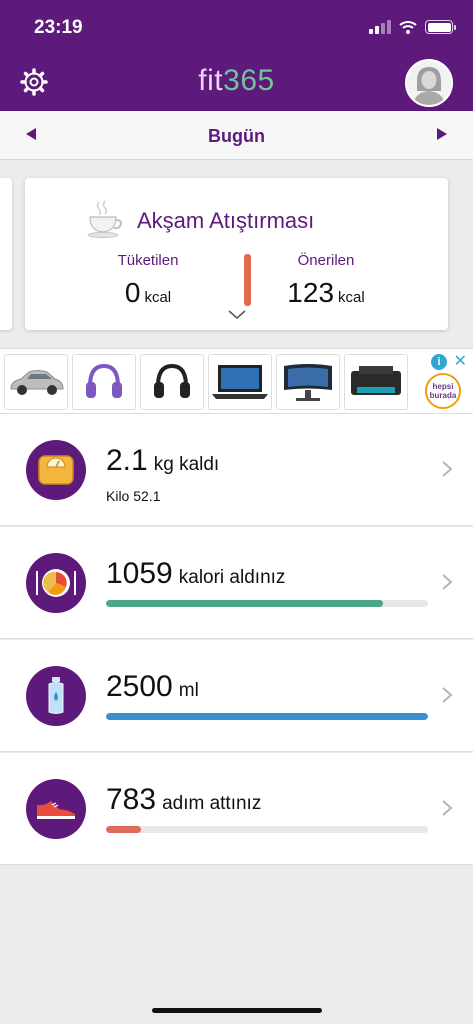  What do you see at coordinates (443, 395) in the screenshot?
I see `ad-brand-line2: burada` at bounding box center [443, 395].